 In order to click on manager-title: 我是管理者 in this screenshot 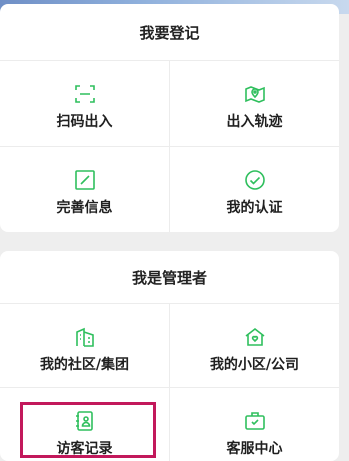, I will do `click(169, 277)`.